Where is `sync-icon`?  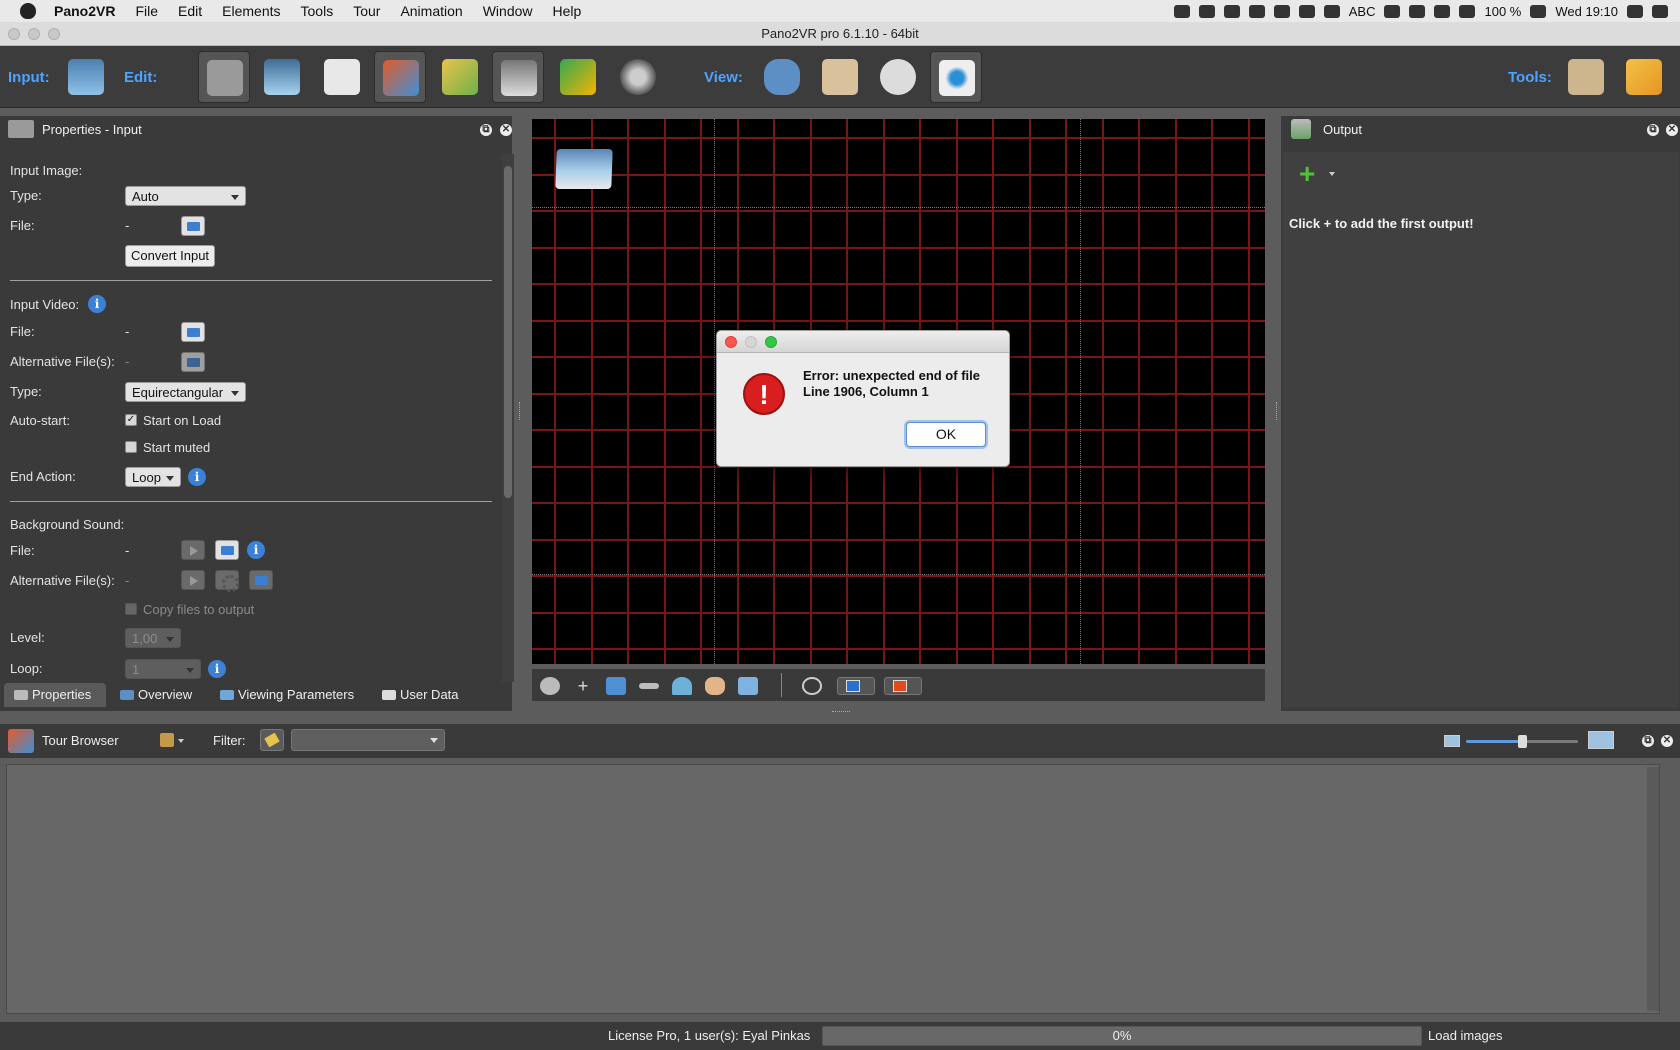
sync-icon is located at coordinates (1256, 11).